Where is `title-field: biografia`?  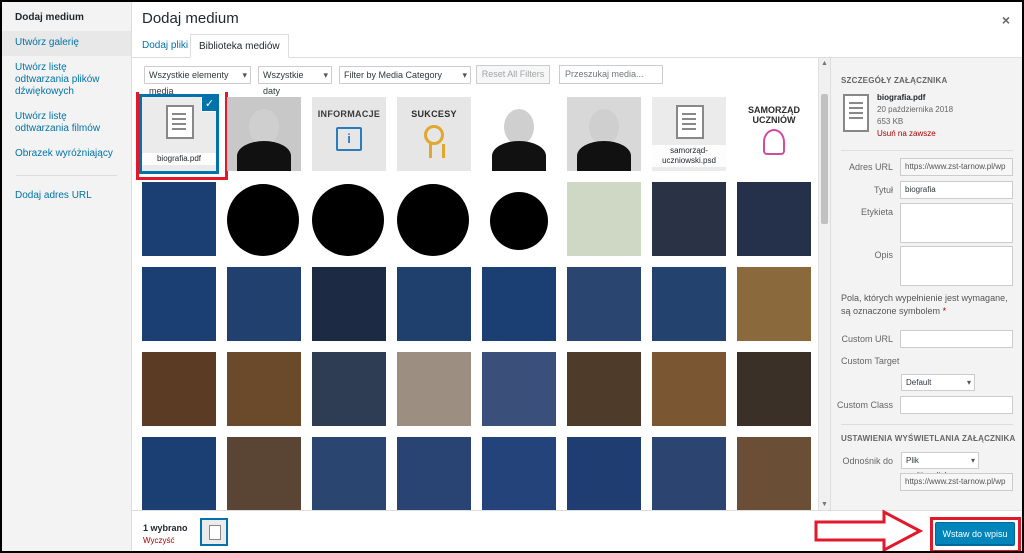
title-field: biografia is located at coordinates (956, 190).